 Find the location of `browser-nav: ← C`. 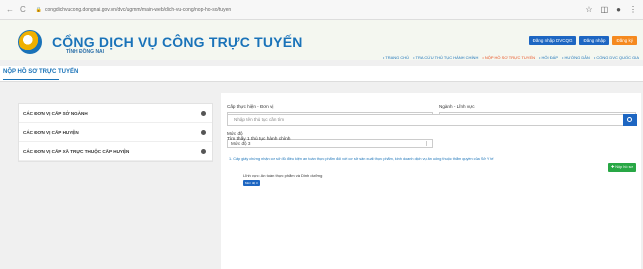

browser-nav: ← C is located at coordinates (16, 9).